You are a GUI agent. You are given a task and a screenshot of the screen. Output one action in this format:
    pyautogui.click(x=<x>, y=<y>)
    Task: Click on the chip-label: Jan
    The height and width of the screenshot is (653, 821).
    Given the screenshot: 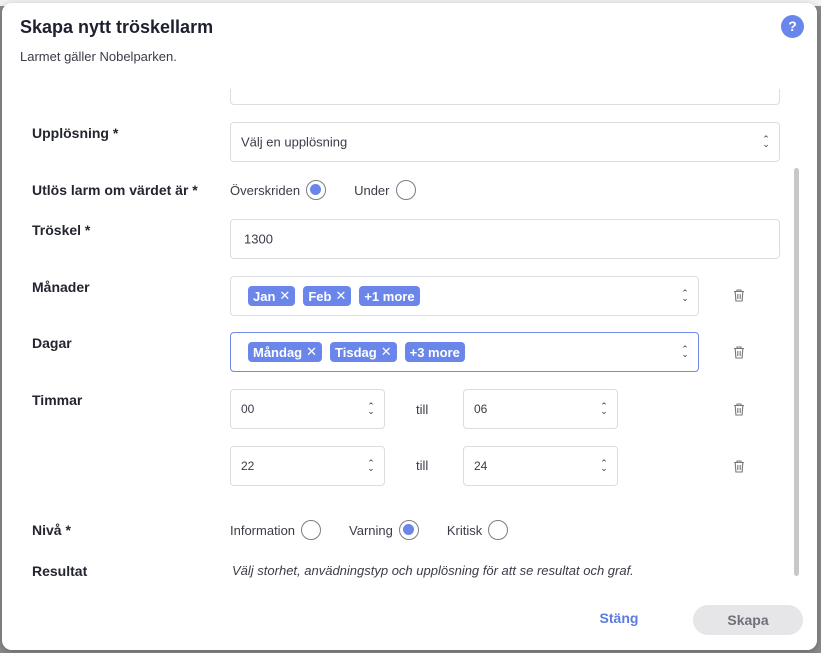 What is the action you would take?
    pyautogui.click(x=264, y=296)
    